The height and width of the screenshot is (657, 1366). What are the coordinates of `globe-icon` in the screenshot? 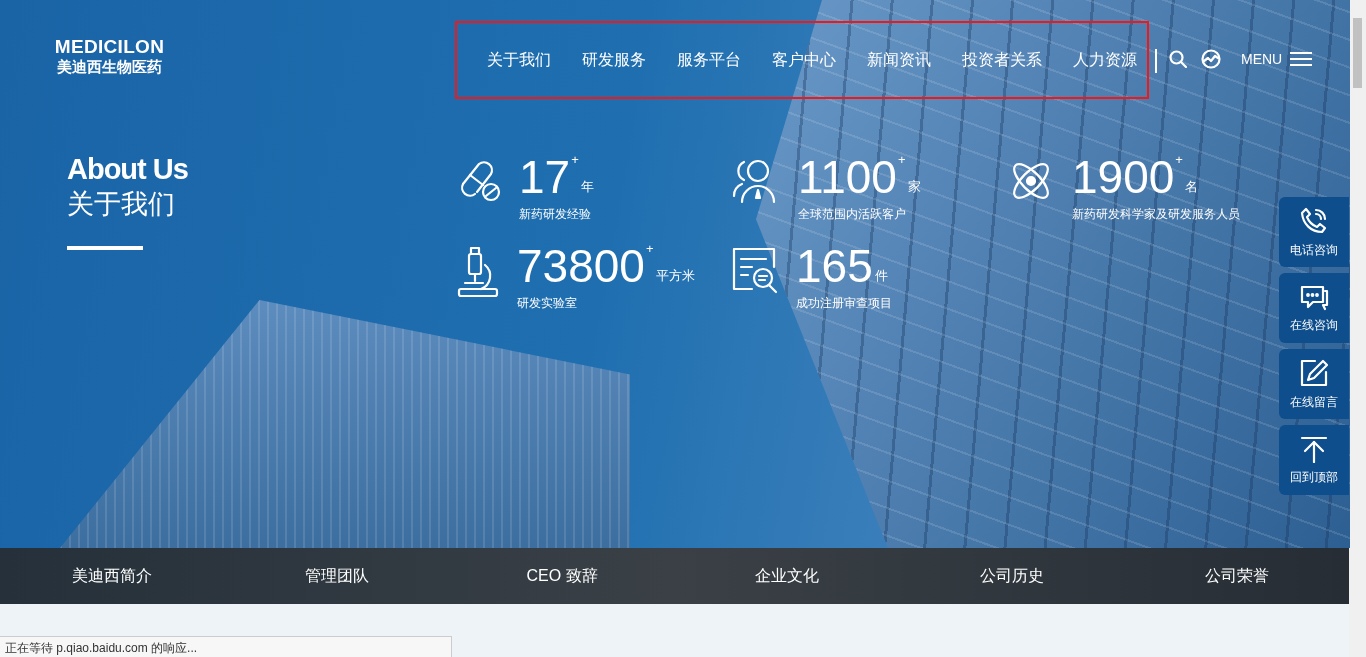 It's located at (1211, 59).